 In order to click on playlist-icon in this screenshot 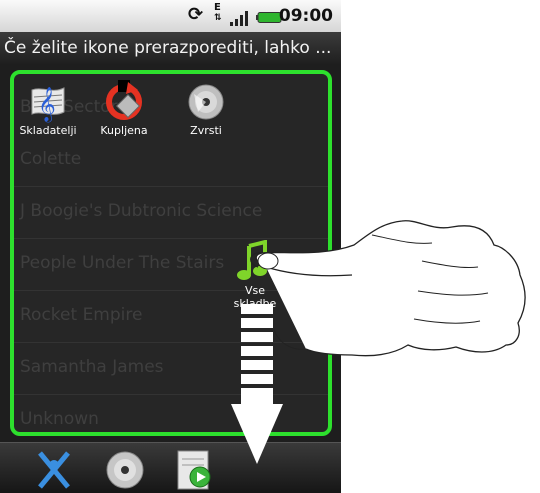, I will do `click(196, 470)`.